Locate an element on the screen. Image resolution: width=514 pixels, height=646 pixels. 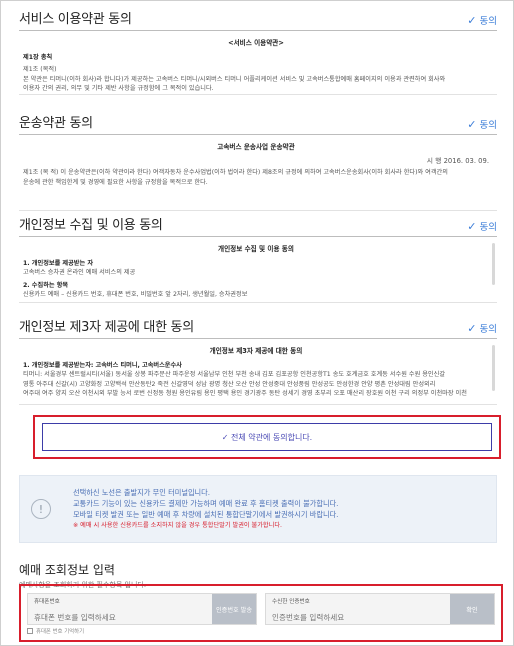
agree-checkbox-transport: ✓ 동의 is located at coordinates (482, 124).